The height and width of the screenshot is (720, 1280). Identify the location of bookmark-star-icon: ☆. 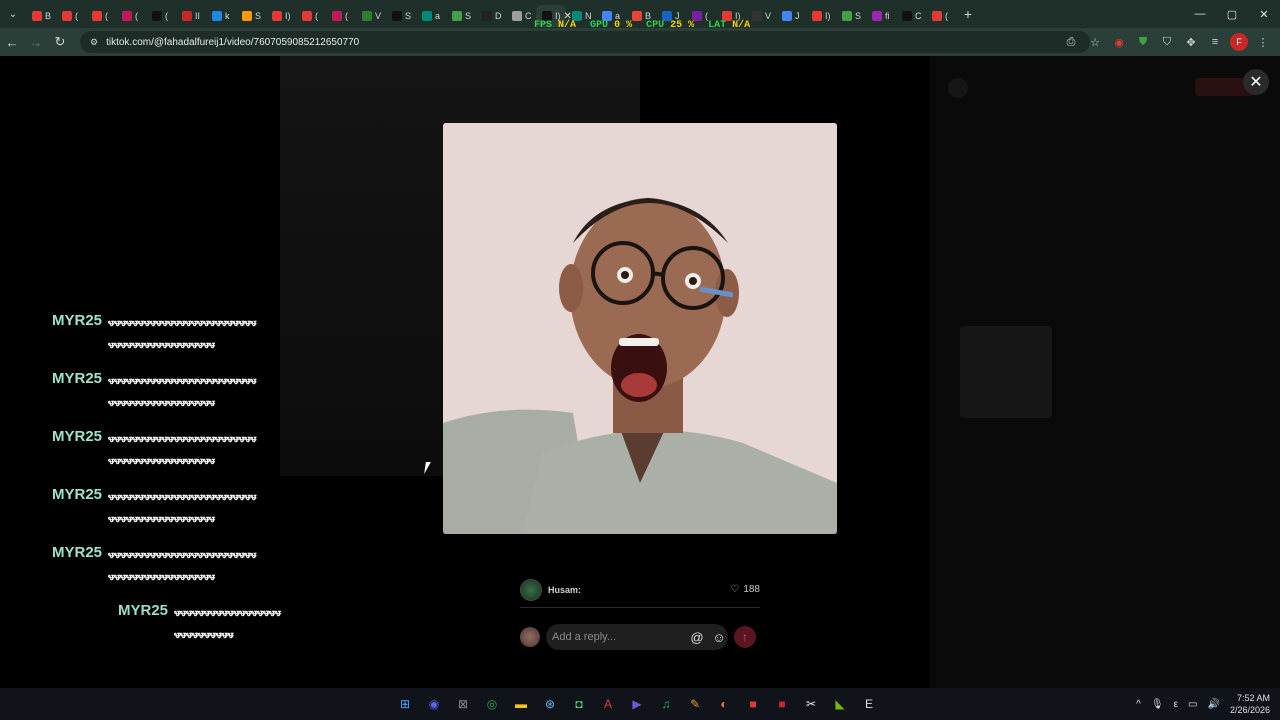
(1095, 42).